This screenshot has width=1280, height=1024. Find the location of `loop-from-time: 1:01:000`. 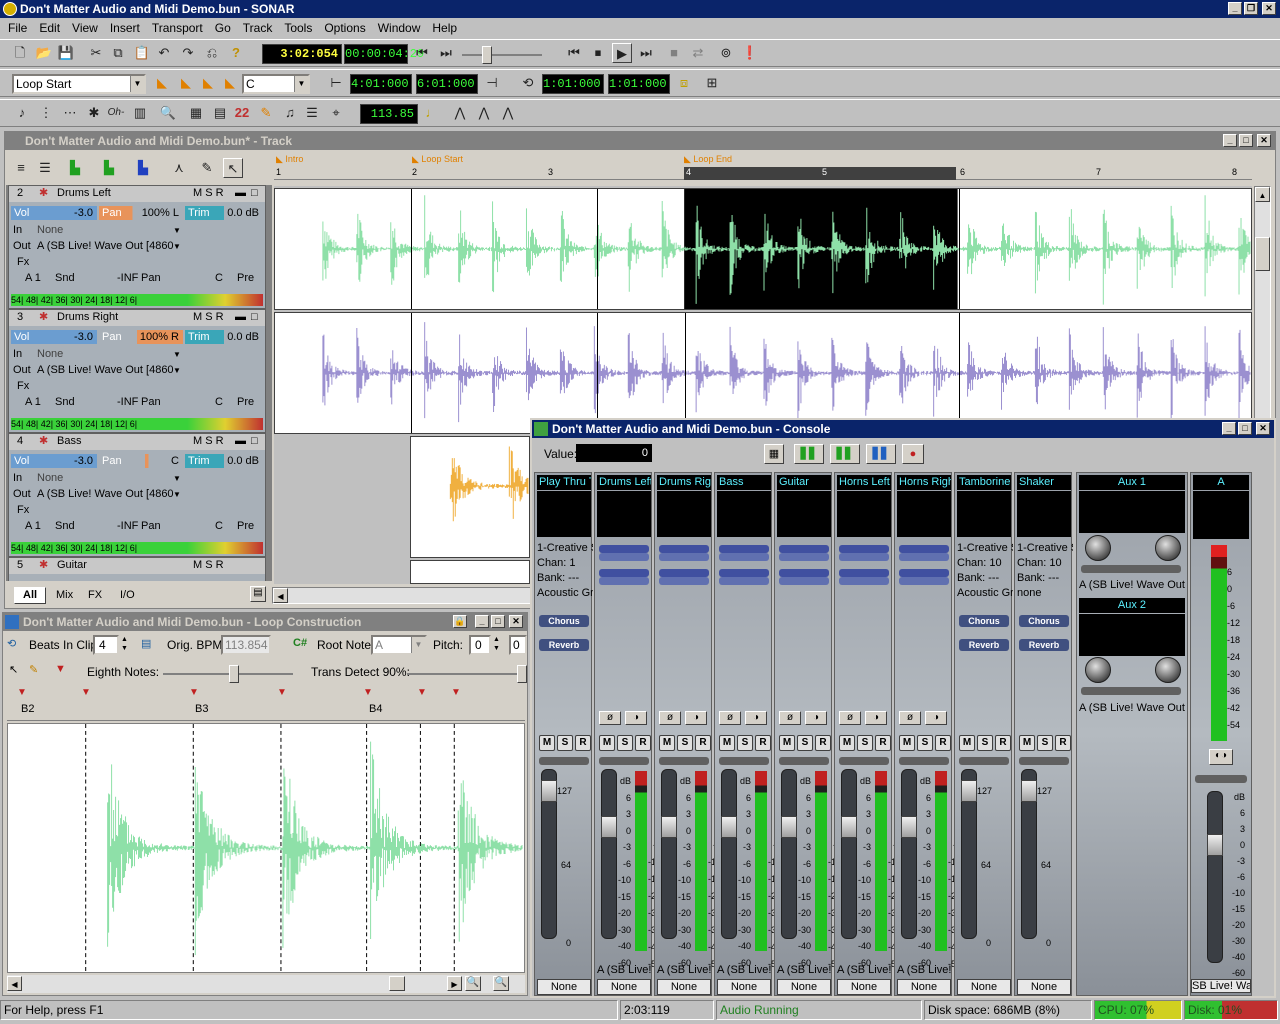

loop-from-time: 1:01:000 is located at coordinates (573, 84).